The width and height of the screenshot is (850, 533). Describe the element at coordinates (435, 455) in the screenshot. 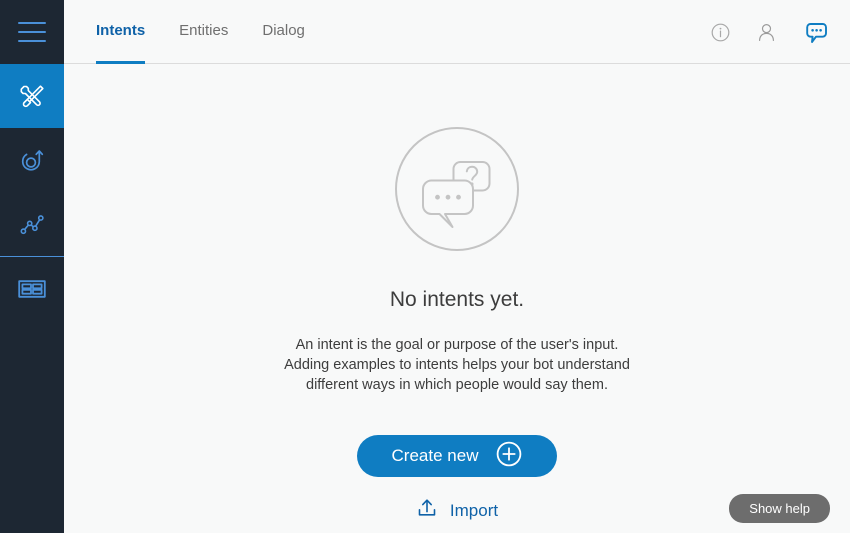

I see `create-new-label: Create new` at that location.